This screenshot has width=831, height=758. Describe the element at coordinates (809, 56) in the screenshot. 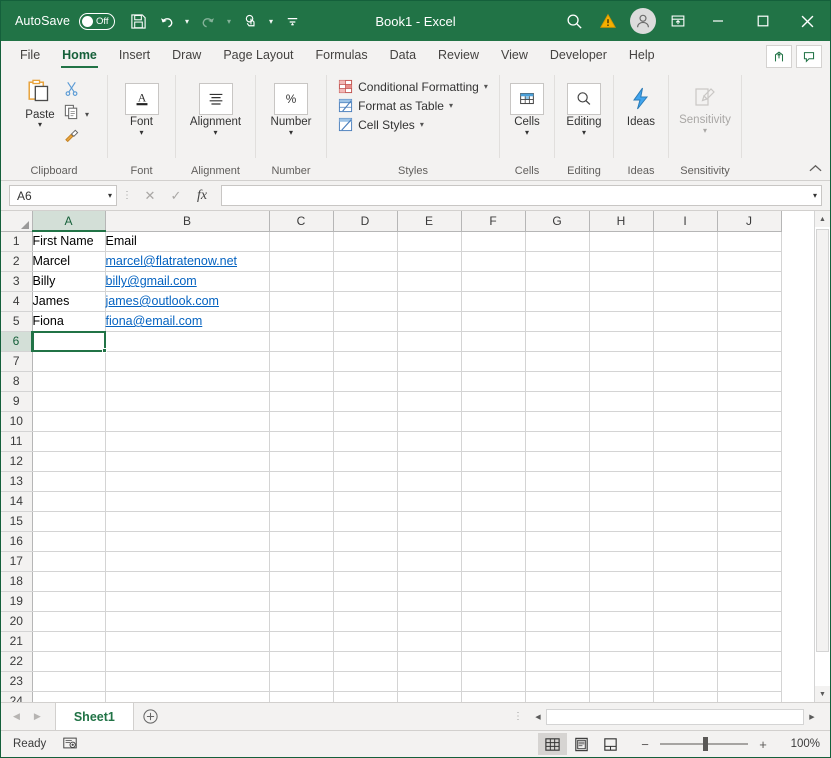

I see `comment-icon` at that location.